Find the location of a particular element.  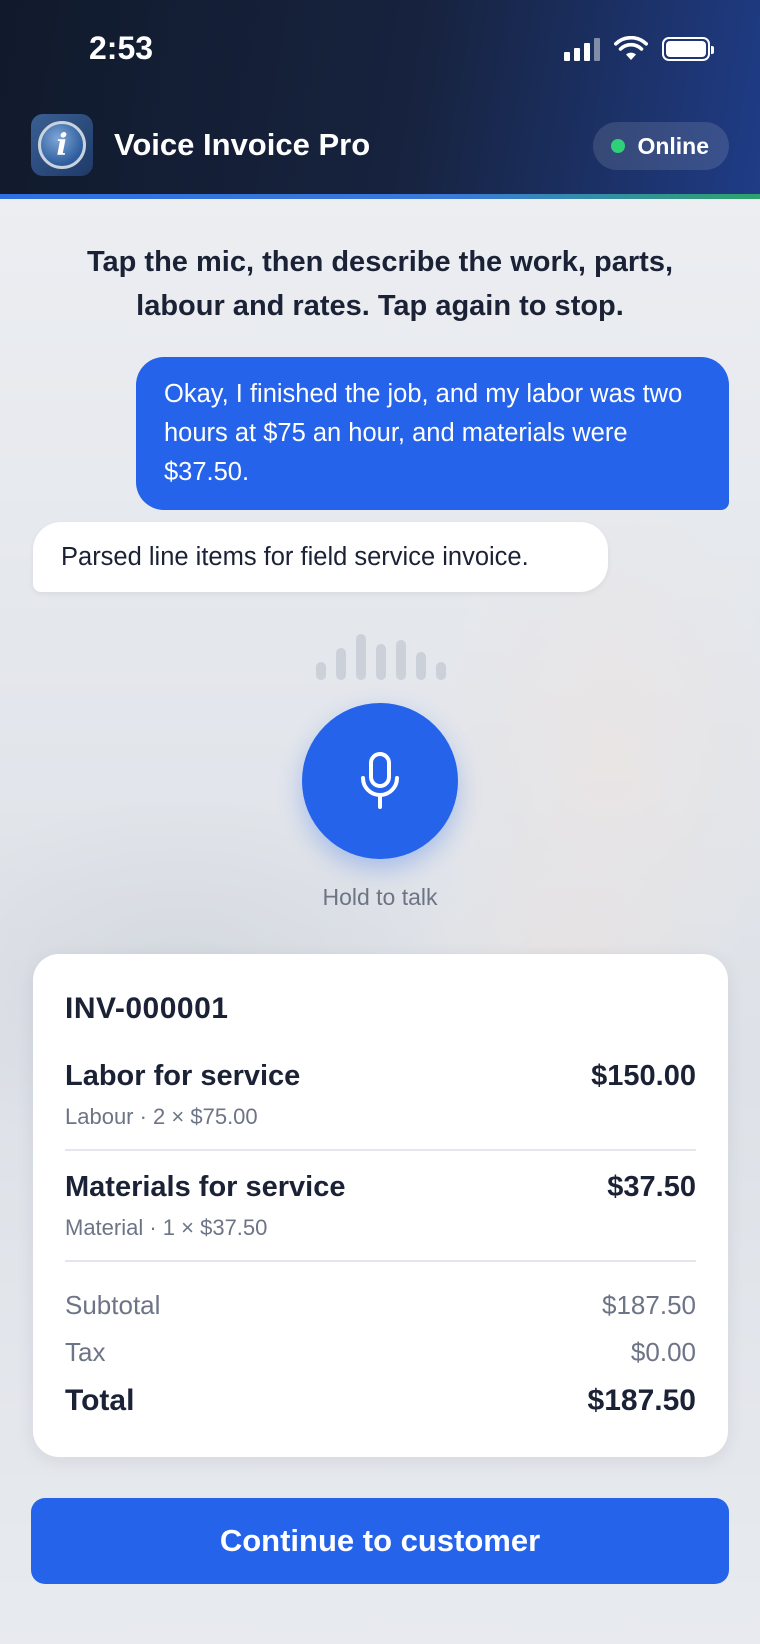

online-dot-icon is located at coordinates (618, 146).